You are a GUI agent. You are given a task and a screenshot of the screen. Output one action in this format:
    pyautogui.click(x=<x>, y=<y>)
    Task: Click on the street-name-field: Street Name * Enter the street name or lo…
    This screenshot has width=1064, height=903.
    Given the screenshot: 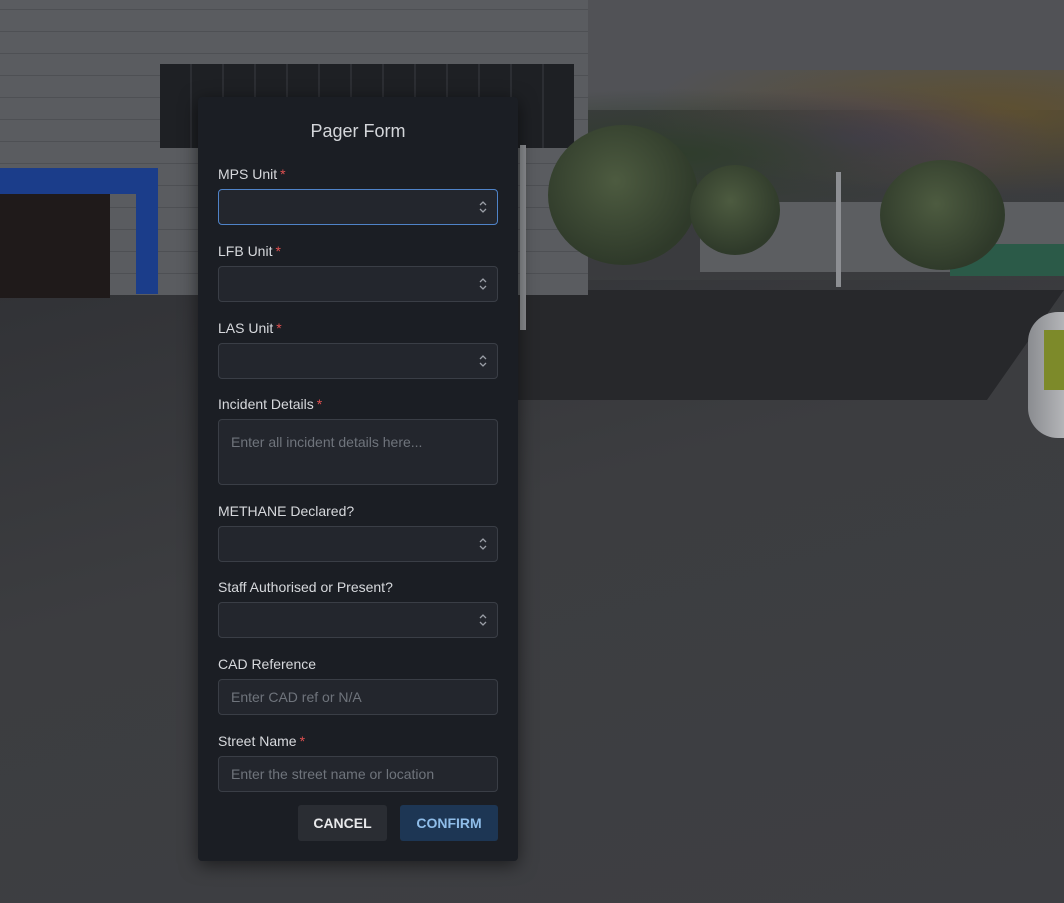 What is the action you would take?
    pyautogui.click(x=358, y=762)
    